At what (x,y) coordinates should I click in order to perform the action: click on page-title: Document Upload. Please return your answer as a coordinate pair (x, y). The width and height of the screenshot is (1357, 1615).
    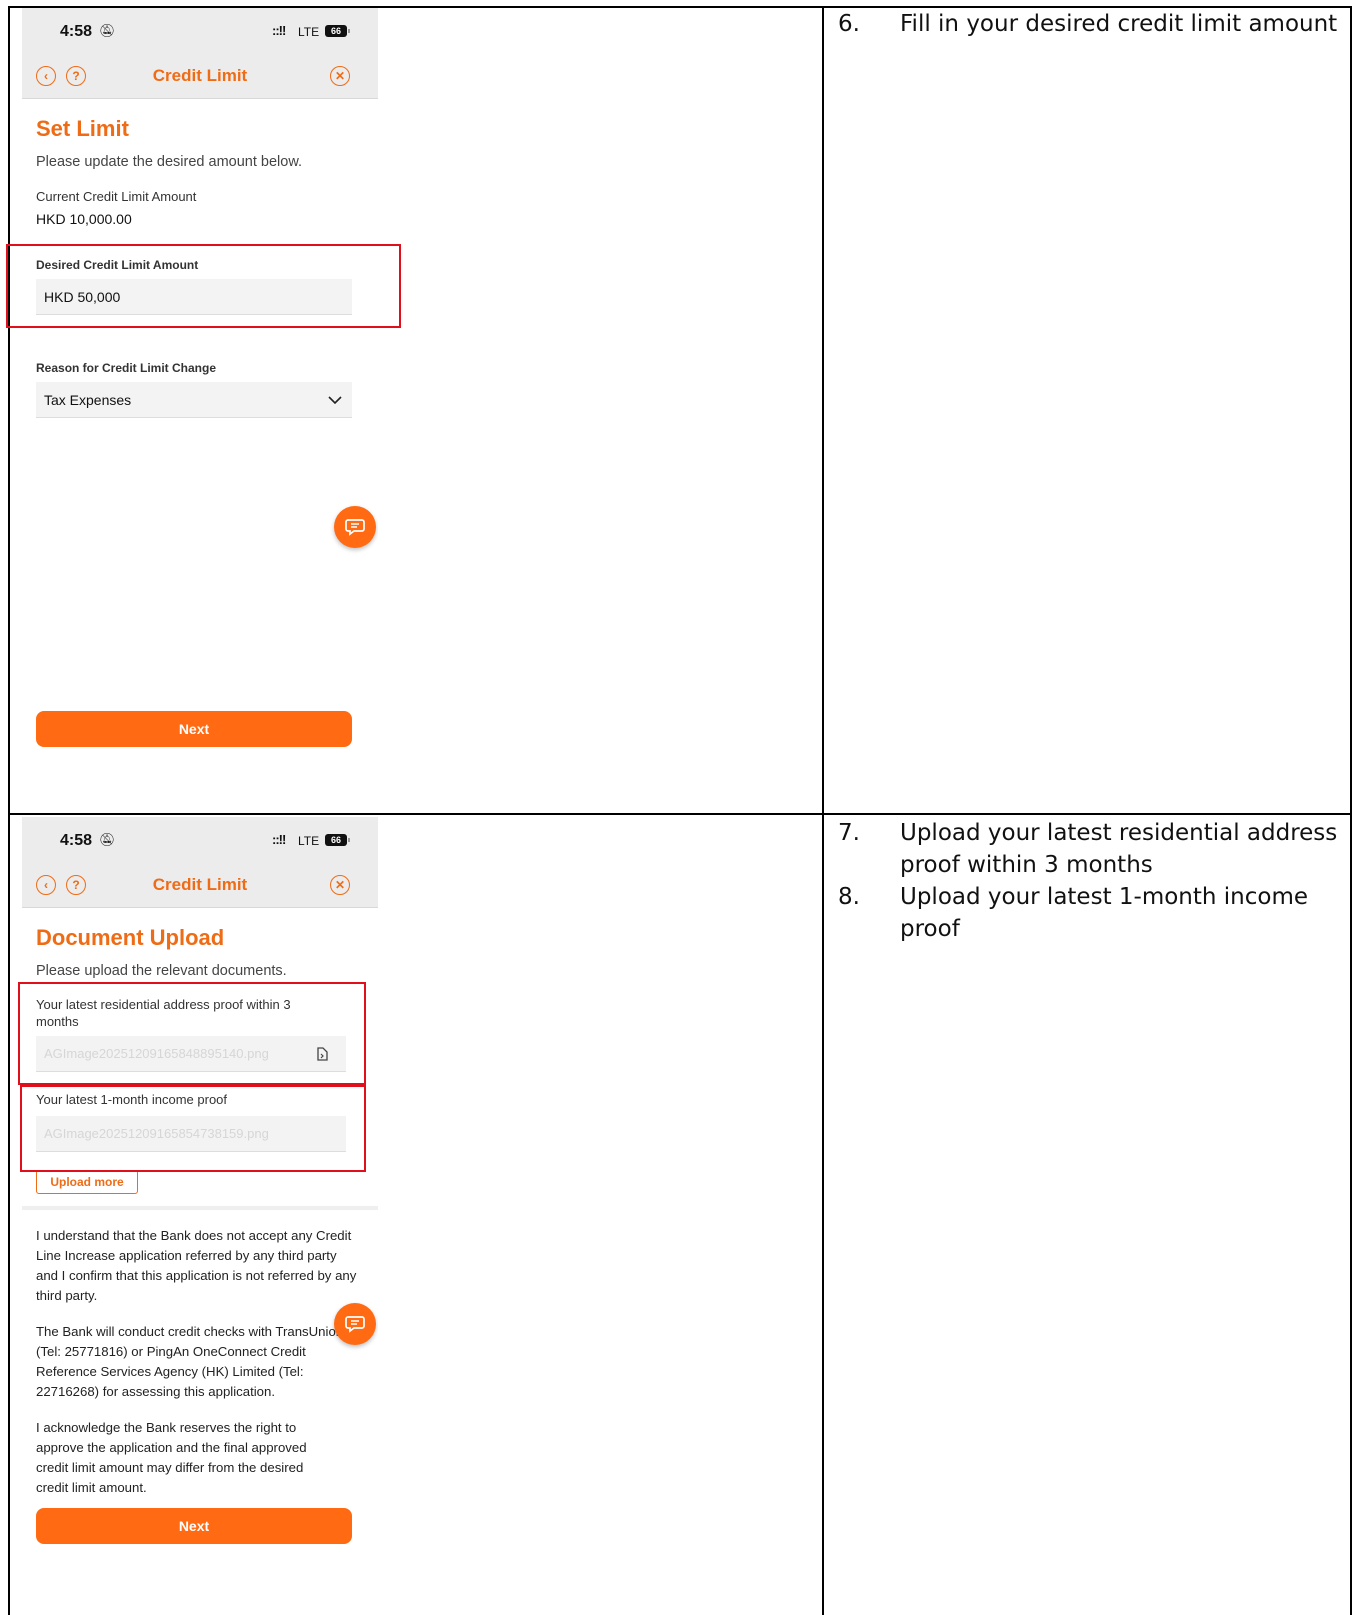
    Looking at the image, I should click on (130, 937).